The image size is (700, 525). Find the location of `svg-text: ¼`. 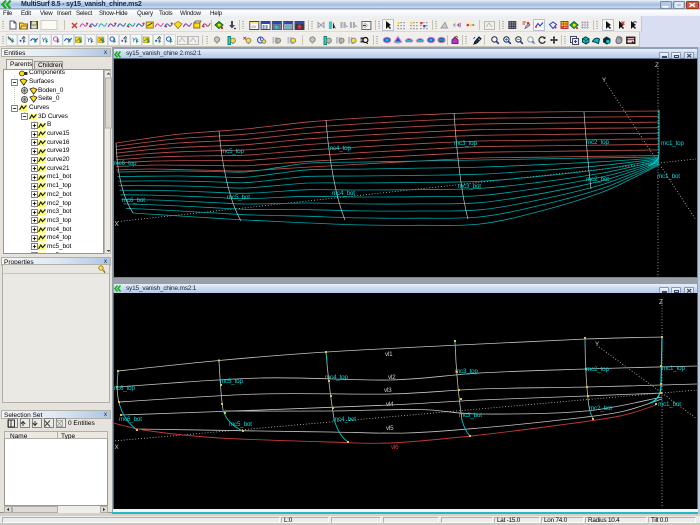

svg-text: ¼ is located at coordinates (10, 38).